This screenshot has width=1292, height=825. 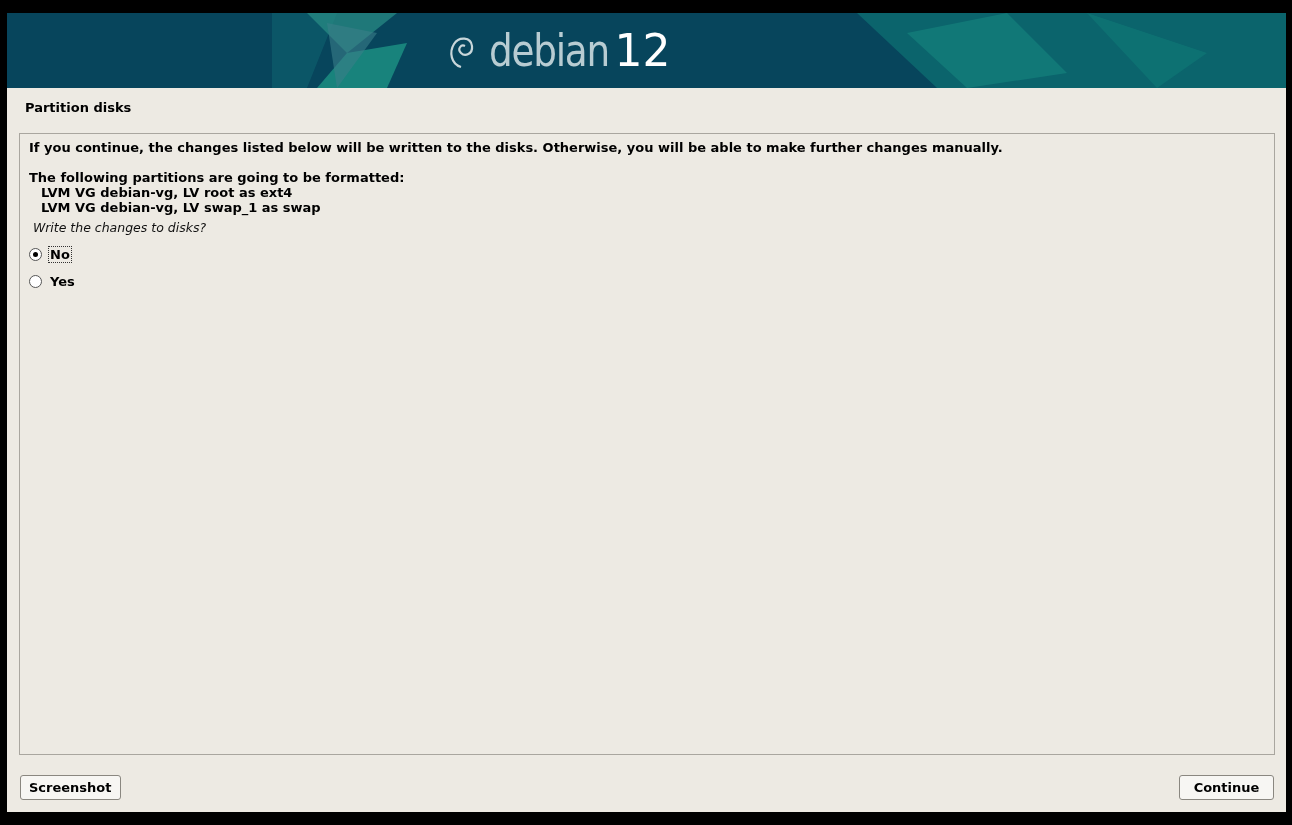 What do you see at coordinates (70, 787) in the screenshot?
I see `screenshot-button: Screenshot` at bounding box center [70, 787].